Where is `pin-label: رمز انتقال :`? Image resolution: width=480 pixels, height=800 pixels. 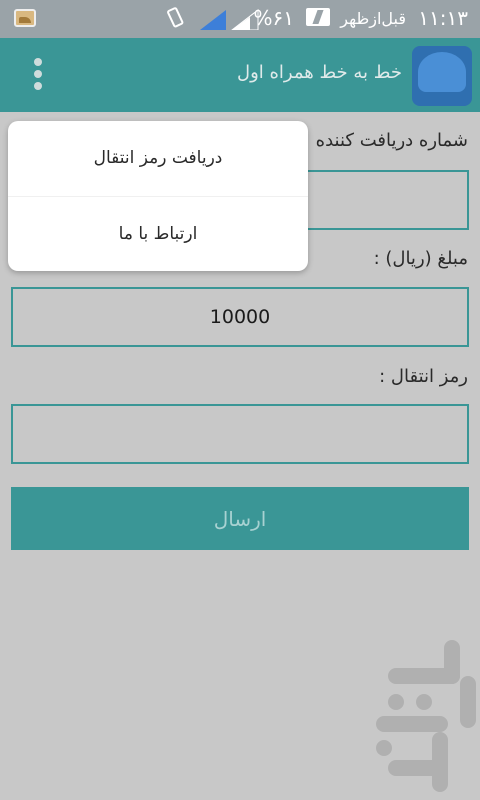
pin-label: رمز انتقال : is located at coordinates (423, 376).